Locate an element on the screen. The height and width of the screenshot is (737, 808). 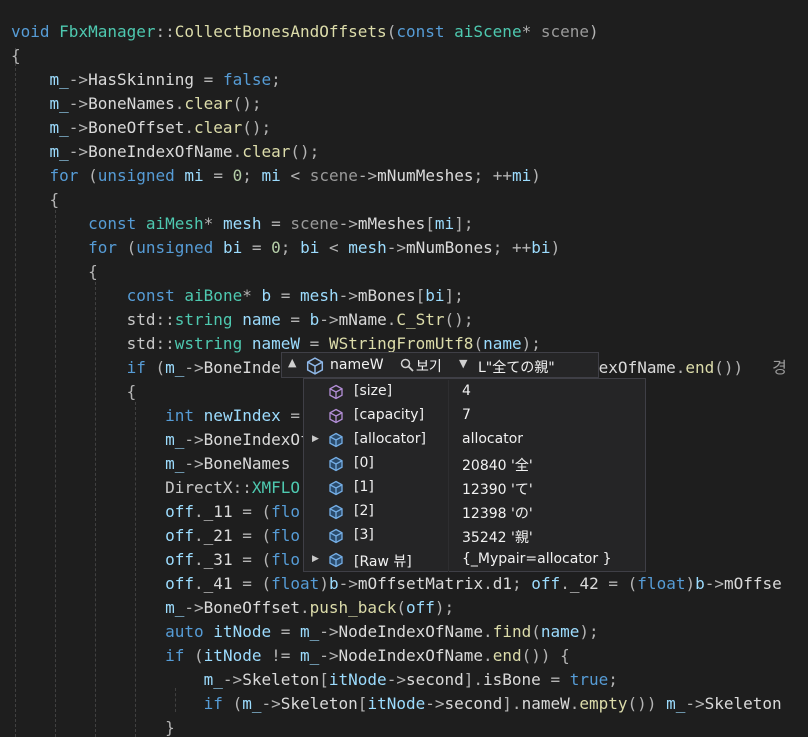
code-token: bi is located at coordinates (232, 247).